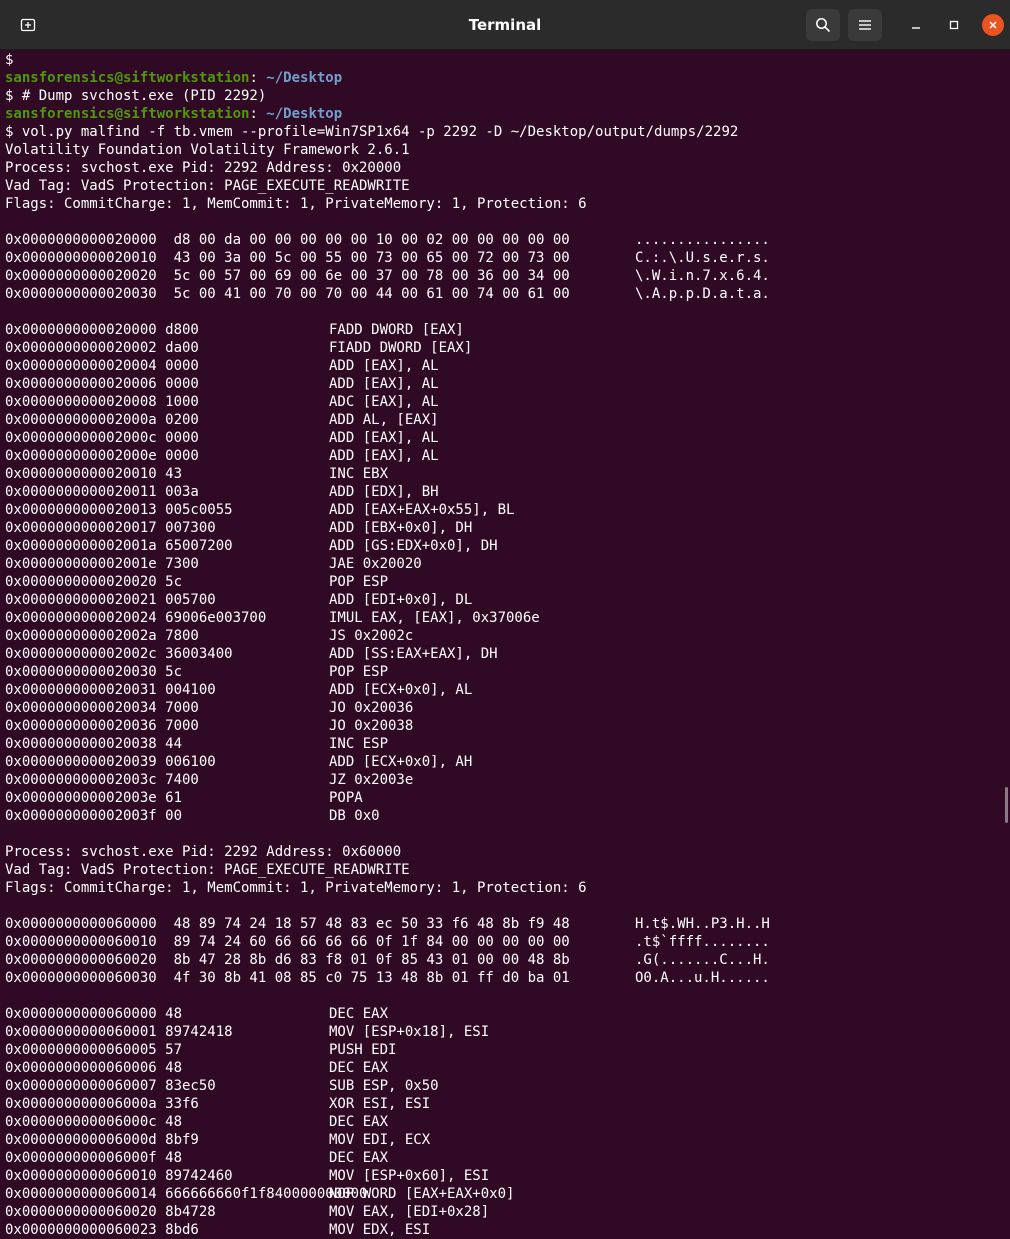 This screenshot has width=1010, height=1239. What do you see at coordinates (119, 546) in the screenshot?
I see `disassembly-address: 0x000000000002001a 65007200` at bounding box center [119, 546].